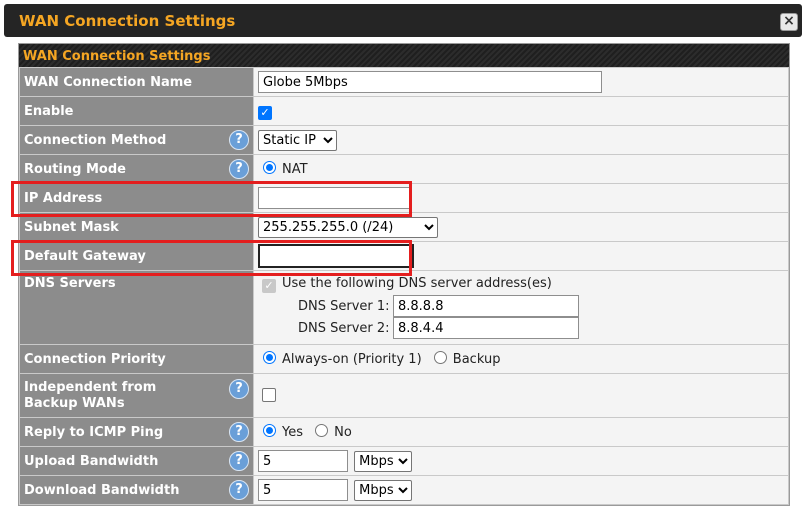  What do you see at coordinates (70, 283) in the screenshot?
I see `dns-servers-label-text: DNS Servers` at bounding box center [70, 283].